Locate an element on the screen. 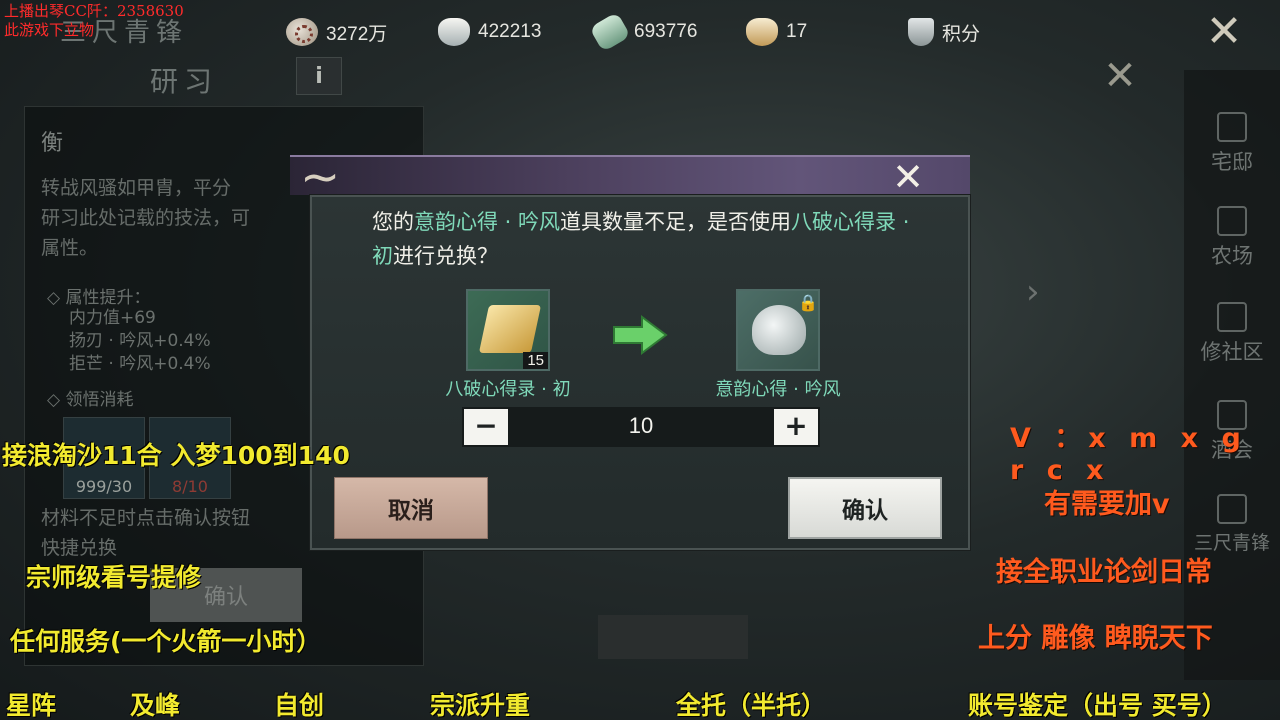 The image size is (1280, 720). source-item-name: 八破心得录 · 初 is located at coordinates (508, 389).